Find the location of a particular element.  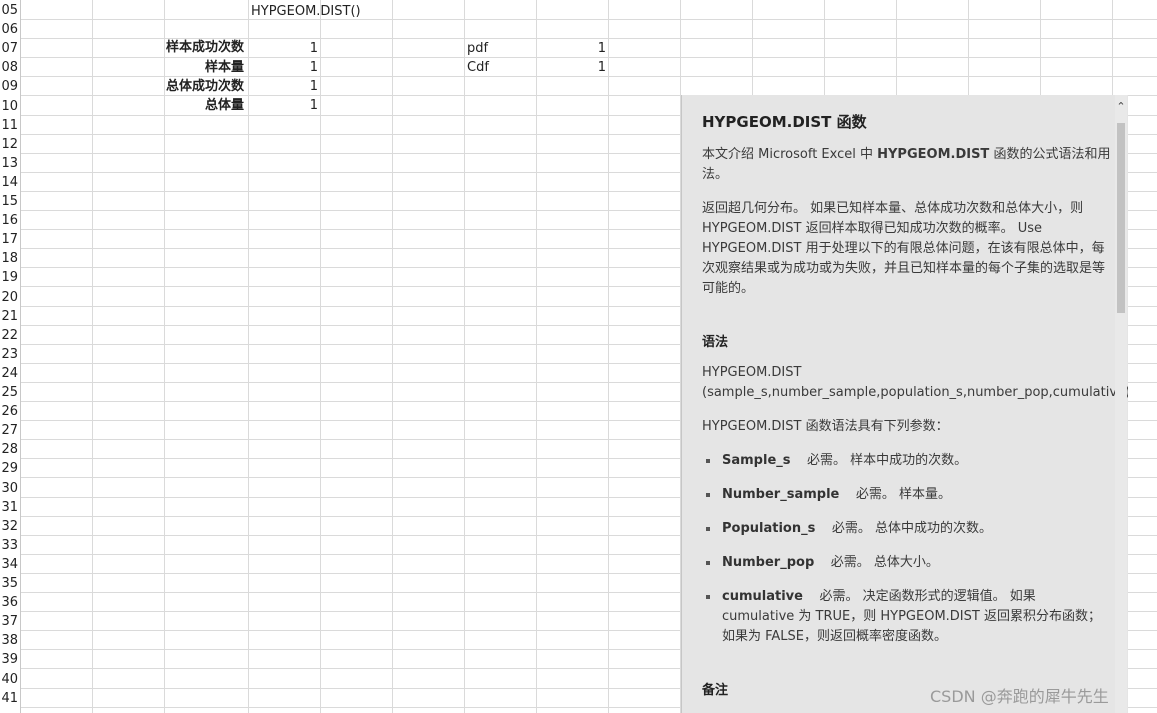

row-number: 06 is located at coordinates (9, 29).